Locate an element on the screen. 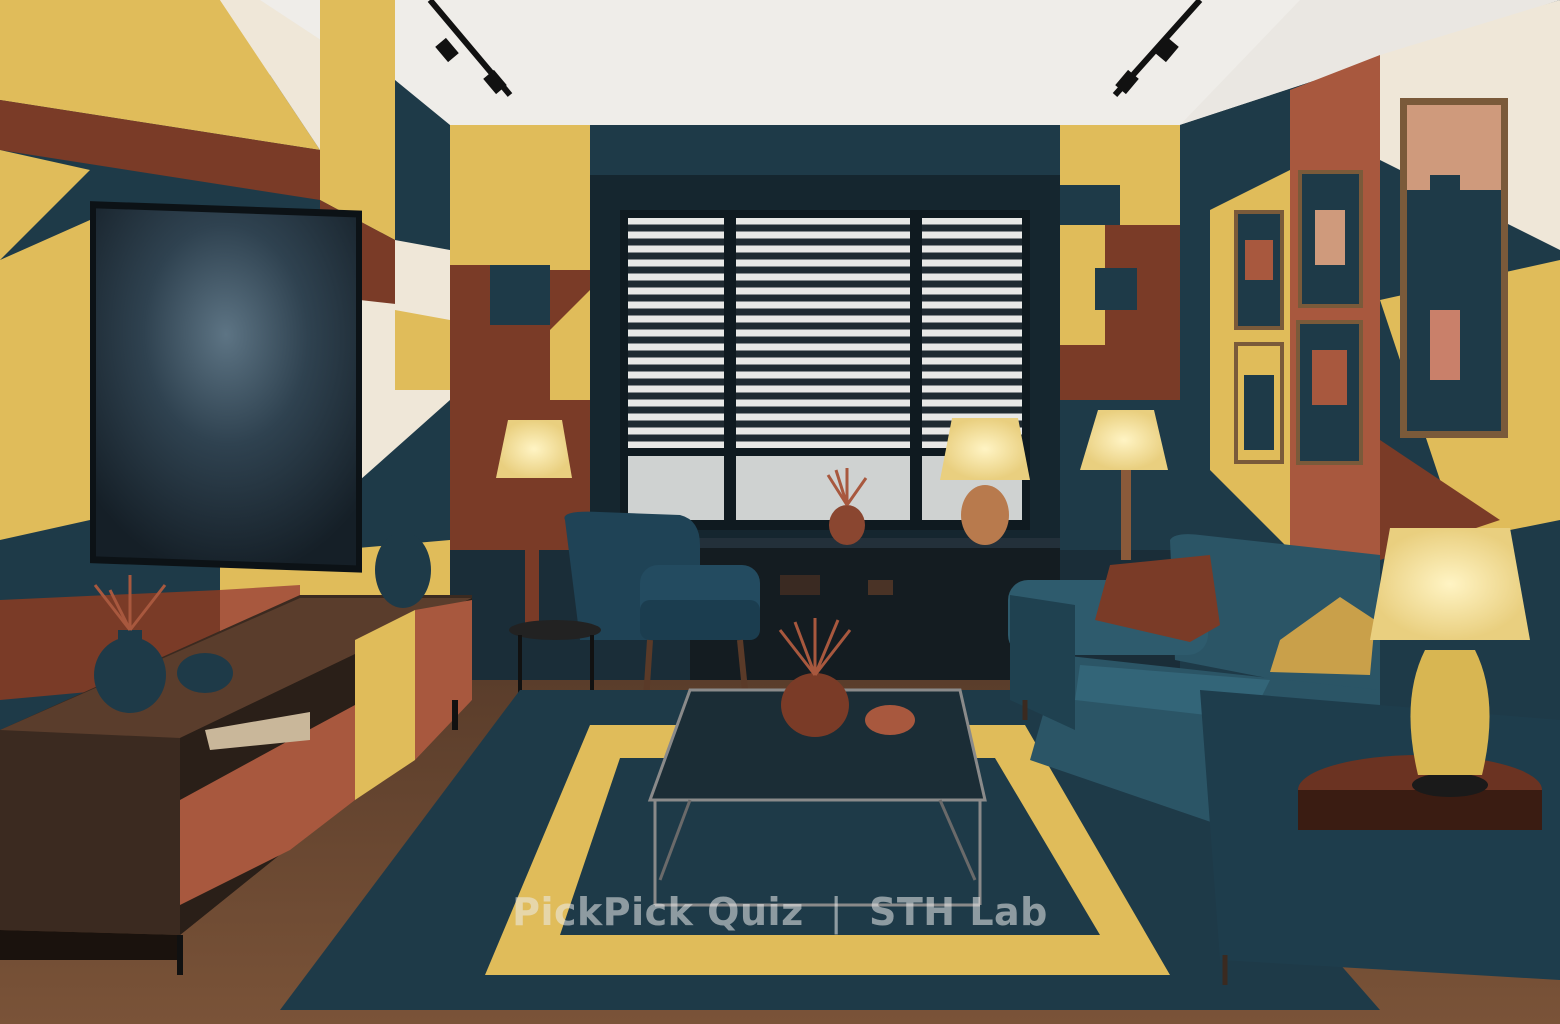 This screenshot has width=1560, height=1024. coffee-table-bowl is located at coordinates (890, 720).